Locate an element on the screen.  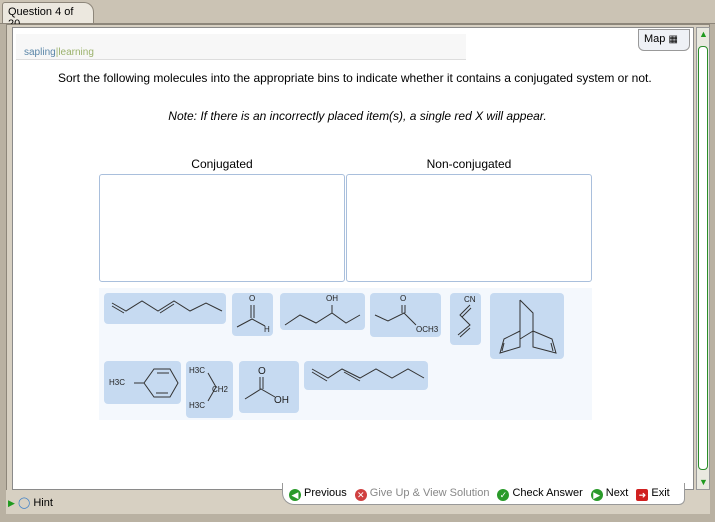
scroll-up-icon: ▲ is located at coordinates (703, 34).